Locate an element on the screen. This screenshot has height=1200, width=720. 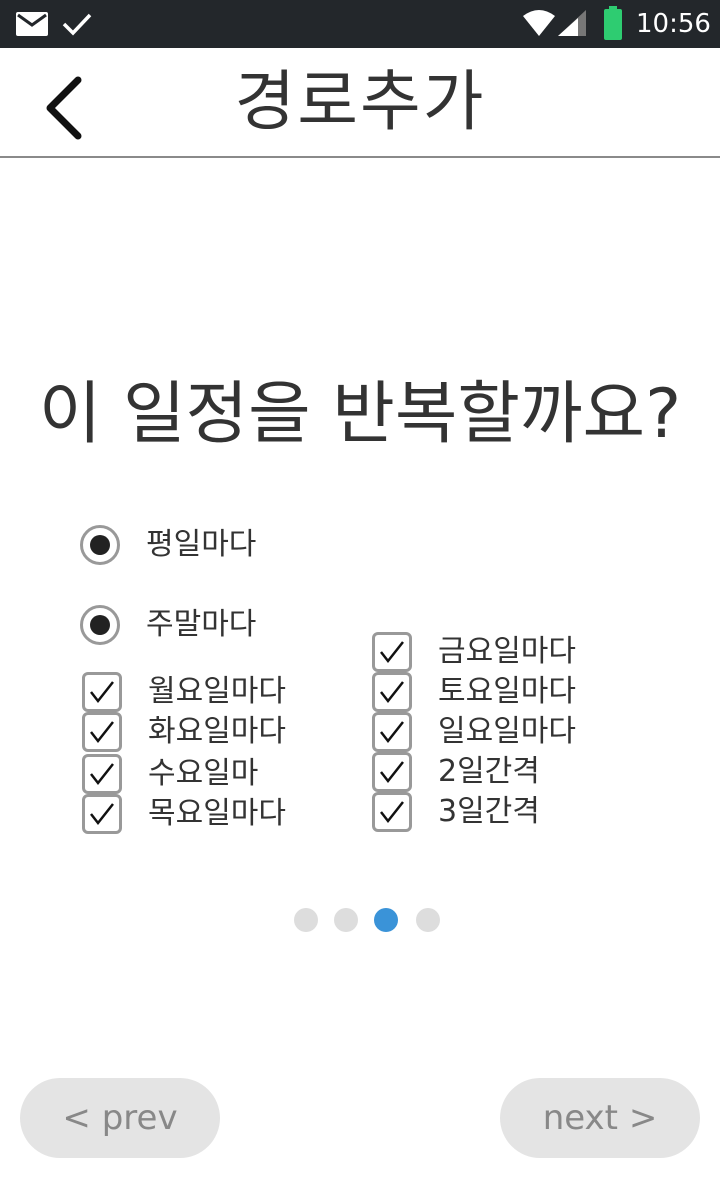
app-header: 경로추가 is located at coordinates (360, 103).